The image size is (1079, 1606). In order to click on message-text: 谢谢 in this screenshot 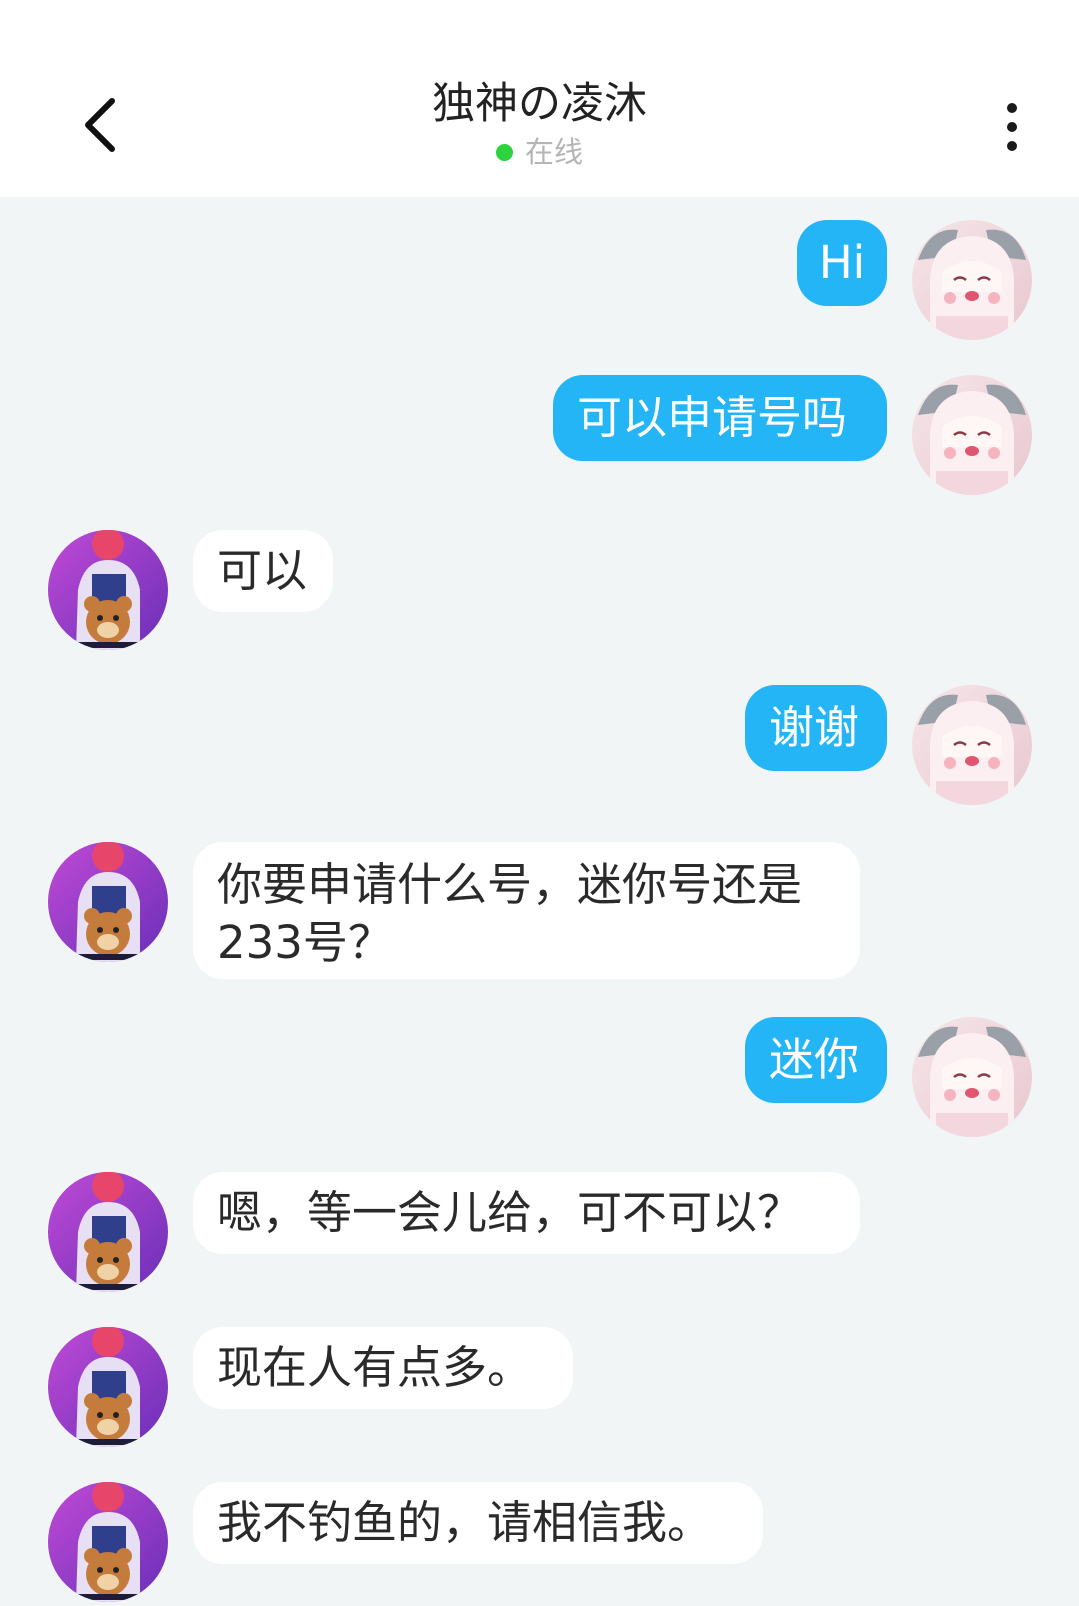, I will do `click(814, 727)`.